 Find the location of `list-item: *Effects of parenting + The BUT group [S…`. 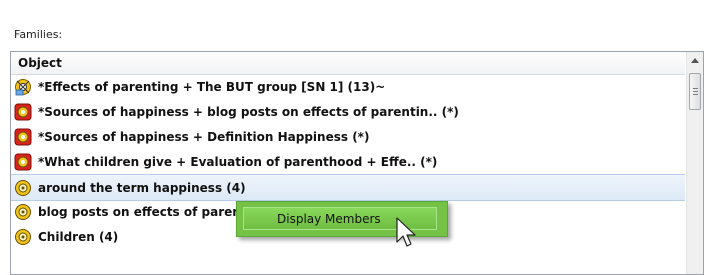

list-item: *Effects of parenting + The BUT group [S… is located at coordinates (348, 86).